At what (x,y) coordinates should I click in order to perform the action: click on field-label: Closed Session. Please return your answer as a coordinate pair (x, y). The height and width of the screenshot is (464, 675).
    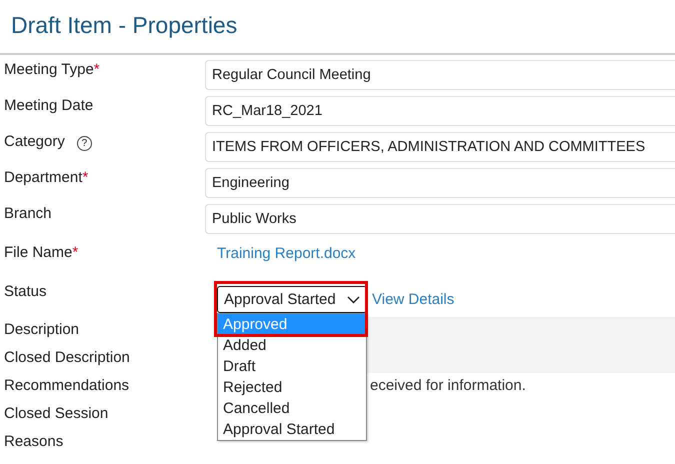
    Looking at the image, I should click on (56, 413).